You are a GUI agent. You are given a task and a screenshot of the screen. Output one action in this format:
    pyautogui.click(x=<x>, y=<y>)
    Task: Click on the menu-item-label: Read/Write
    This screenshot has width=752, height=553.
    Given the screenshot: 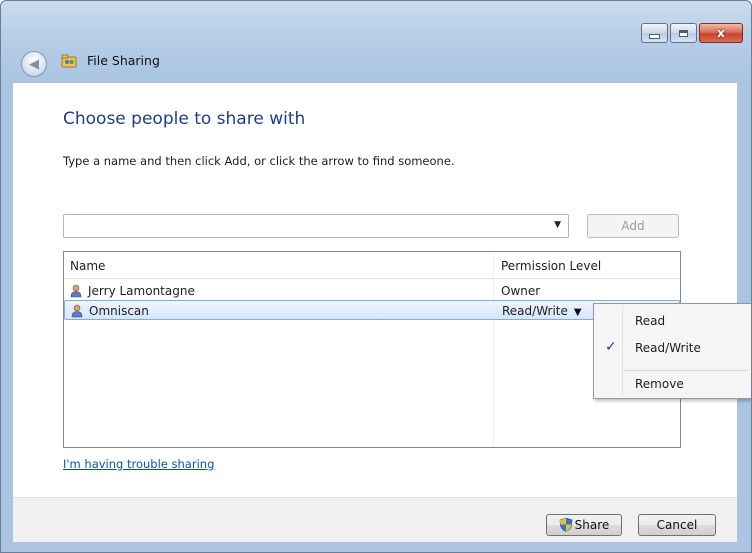 What is the action you would take?
    pyautogui.click(x=668, y=348)
    